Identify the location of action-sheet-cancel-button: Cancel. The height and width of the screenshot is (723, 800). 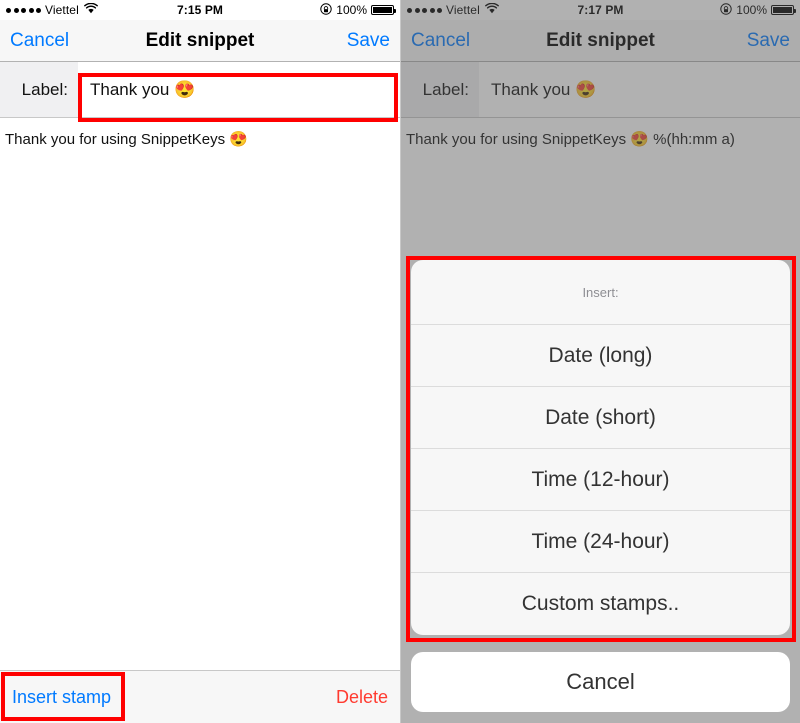
(600, 682).